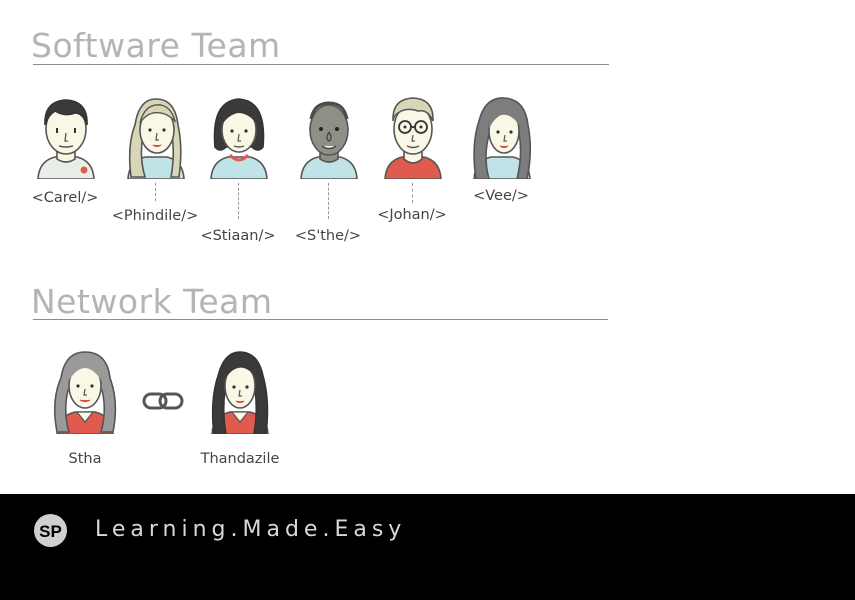  Describe the element at coordinates (502, 138) in the screenshot. I see `woman-long-dark-hair-avatar-icon` at that location.